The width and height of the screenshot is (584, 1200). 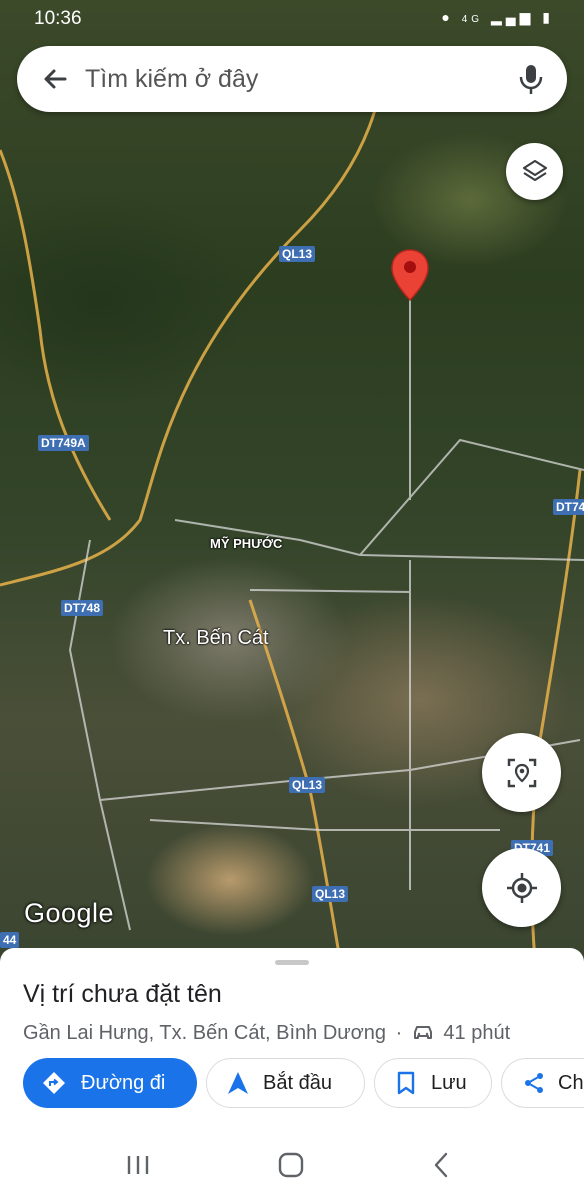 What do you see at coordinates (406, 1083) in the screenshot?
I see `bookmark-icon` at bounding box center [406, 1083].